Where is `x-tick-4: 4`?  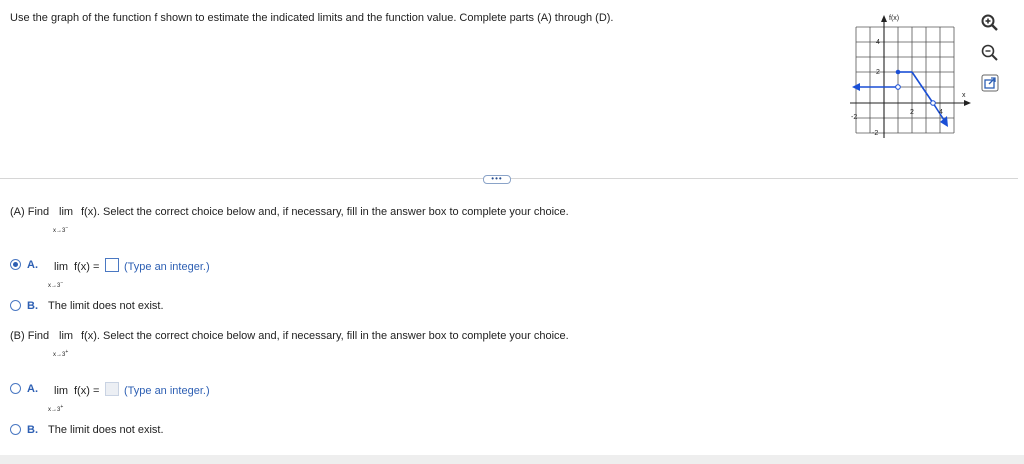 x-tick-4: 4 is located at coordinates (941, 112).